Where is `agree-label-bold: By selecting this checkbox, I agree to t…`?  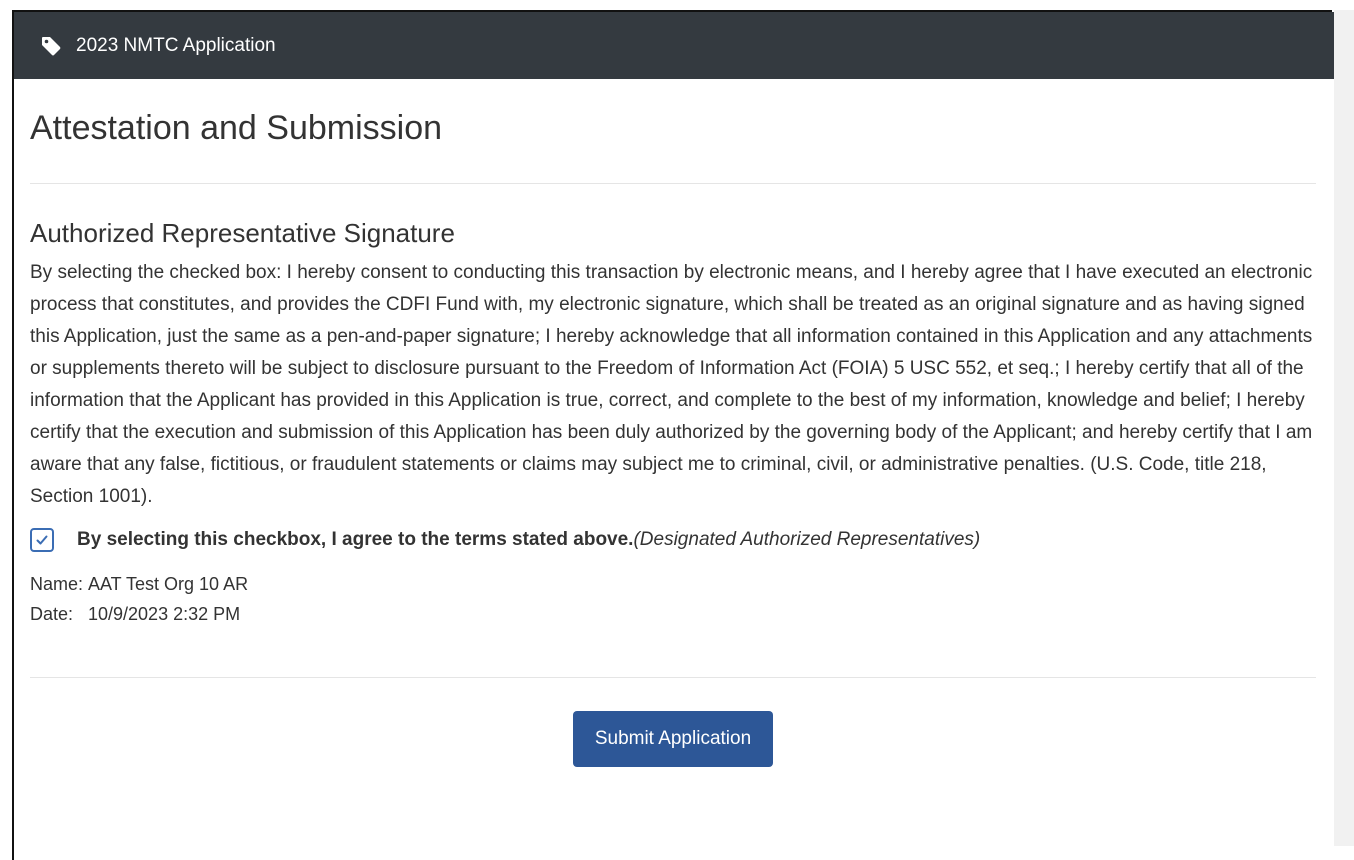
agree-label-bold: By selecting this checkbox, I agree to t… is located at coordinates (355, 539).